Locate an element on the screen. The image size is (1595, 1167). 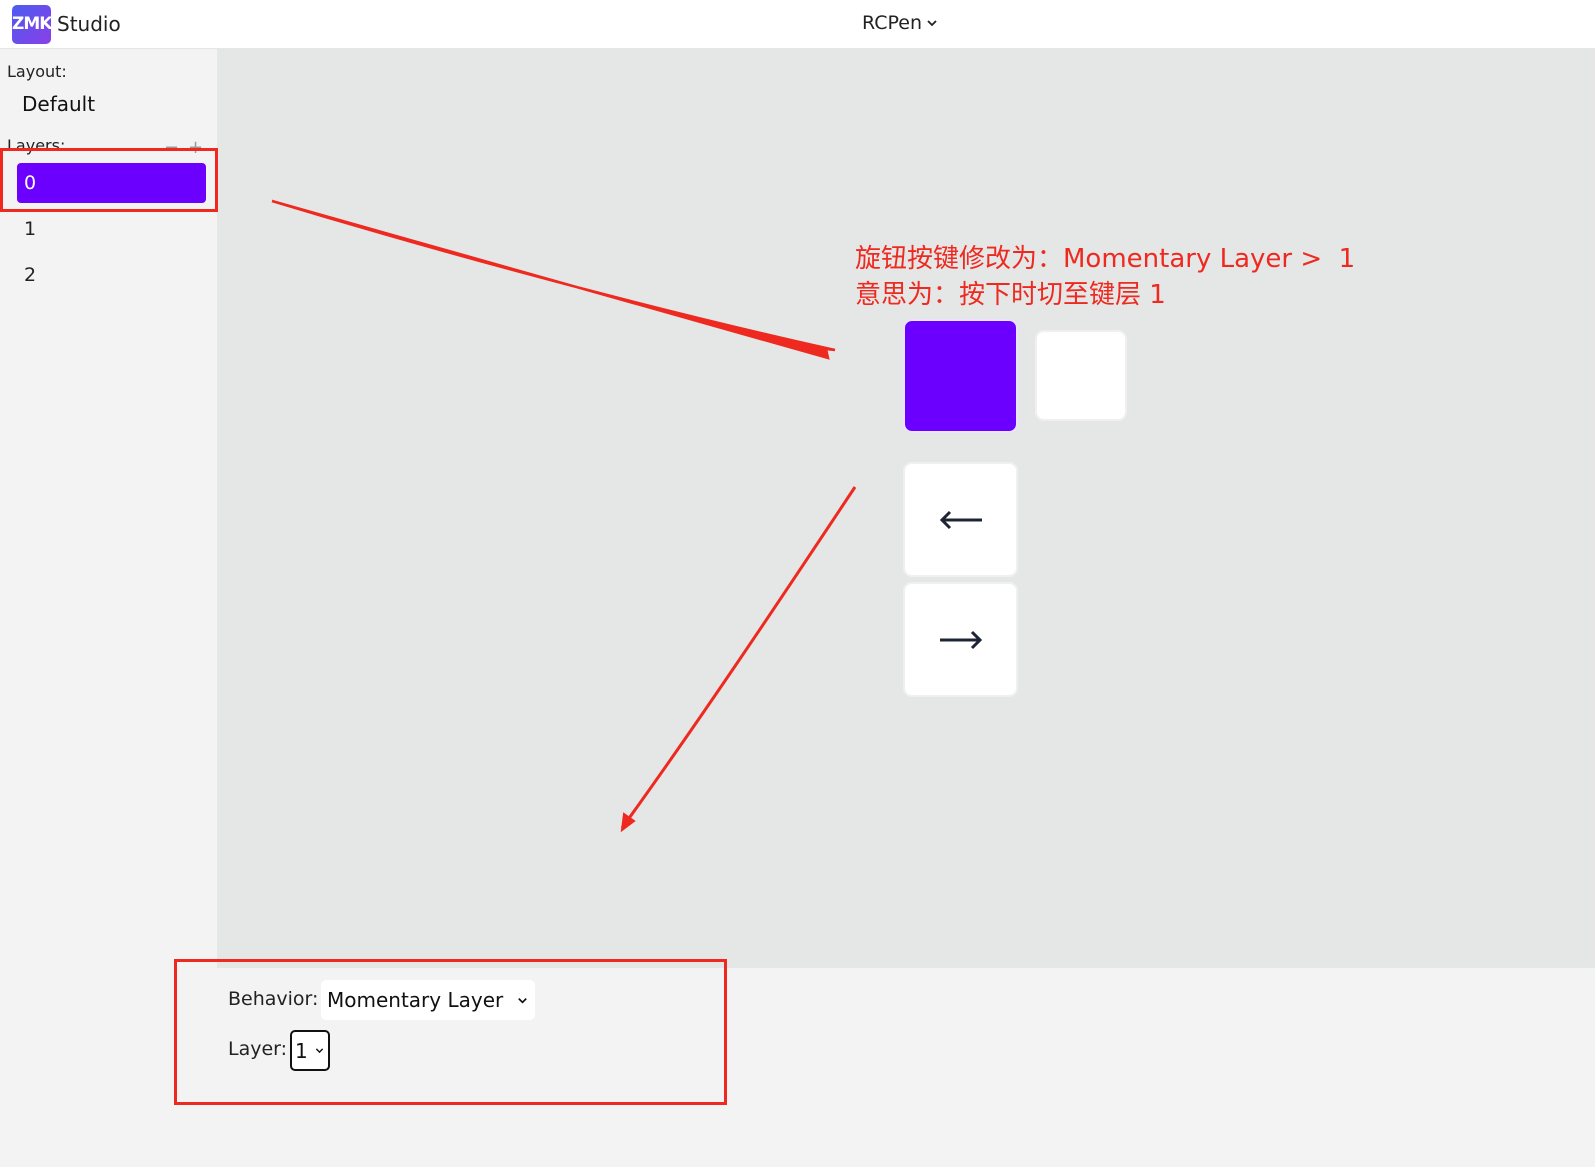
layer-item-1: 1 is located at coordinates (111, 229).